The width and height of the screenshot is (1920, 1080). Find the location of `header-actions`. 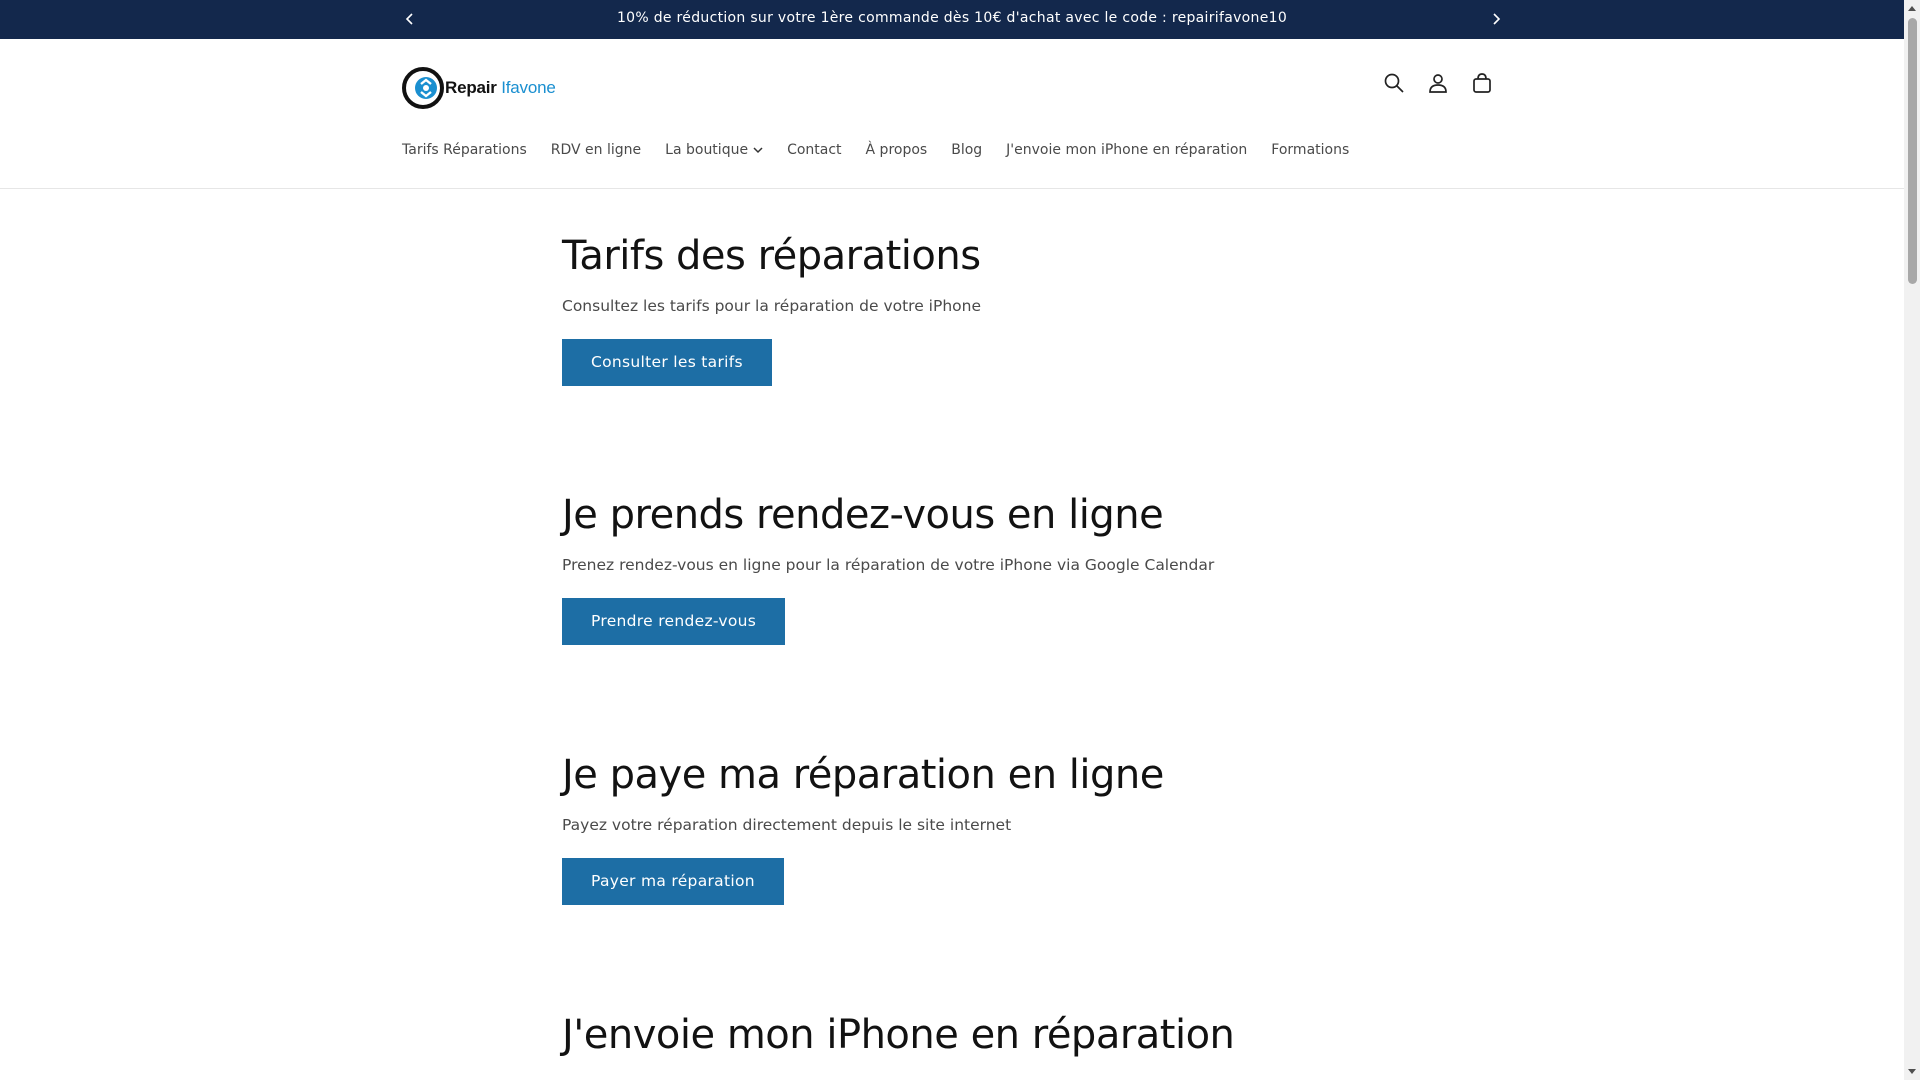

header-actions is located at coordinates (1438, 83).